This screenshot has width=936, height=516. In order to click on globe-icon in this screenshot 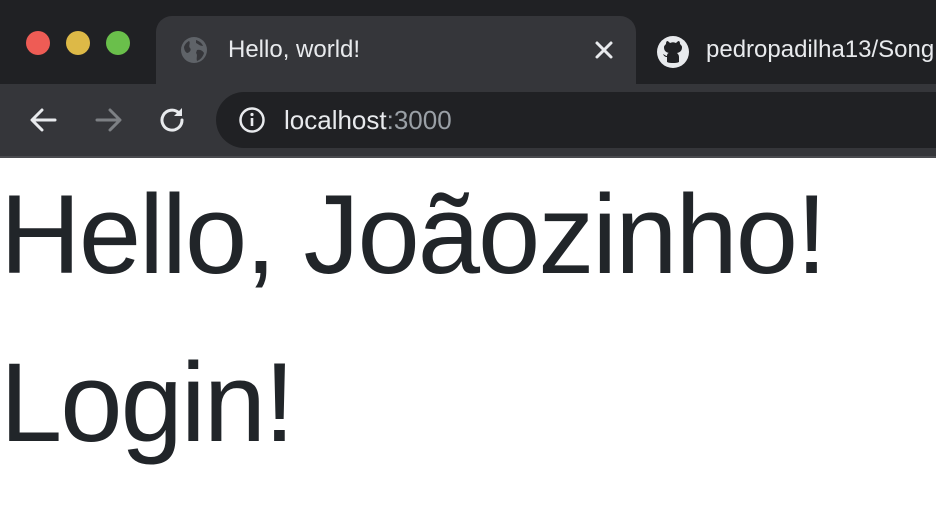, I will do `click(194, 50)`.